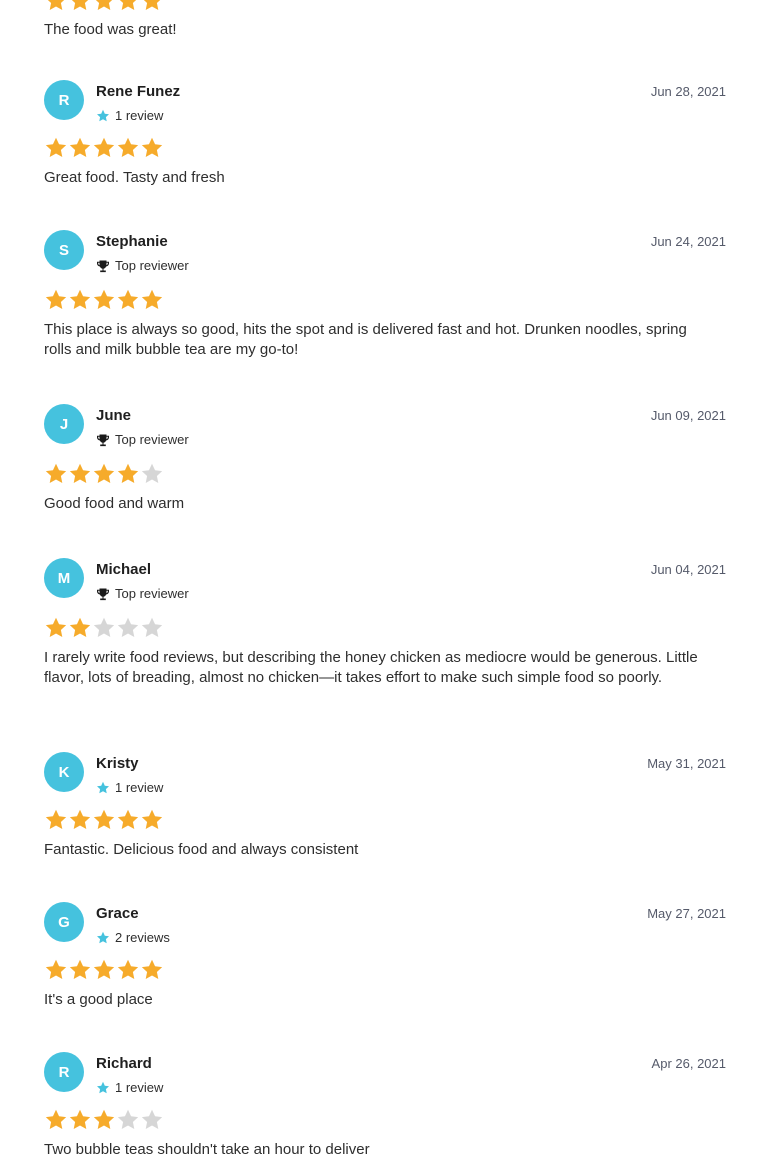 The height and width of the screenshot is (1168, 770). I want to click on top-review-stars, so click(104, 6).